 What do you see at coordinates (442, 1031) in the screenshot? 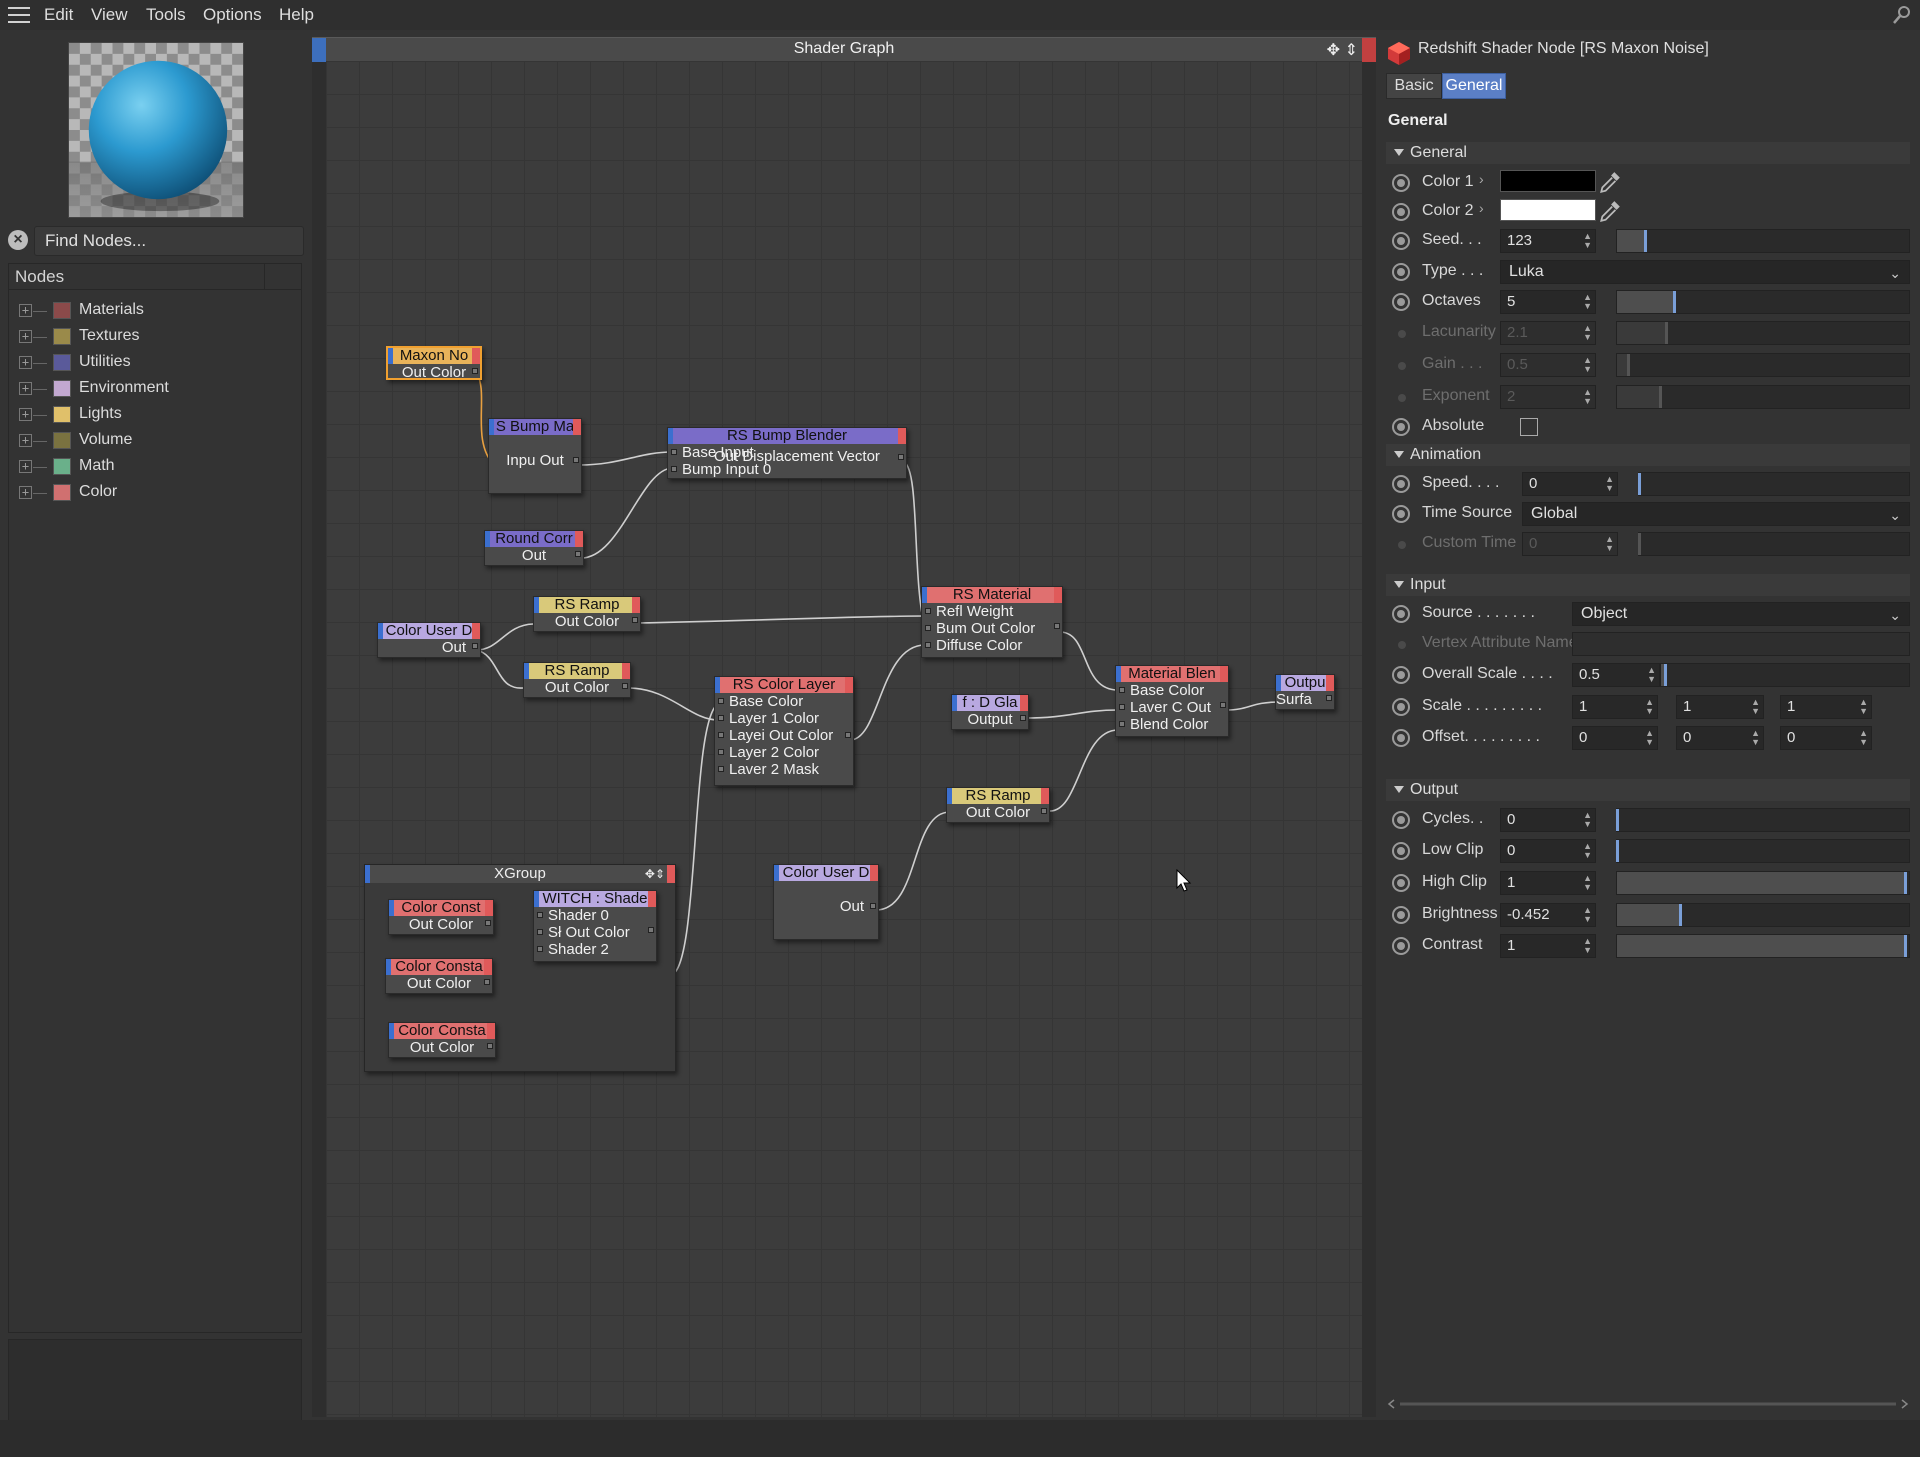
I see `node-header: Color Consta` at bounding box center [442, 1031].